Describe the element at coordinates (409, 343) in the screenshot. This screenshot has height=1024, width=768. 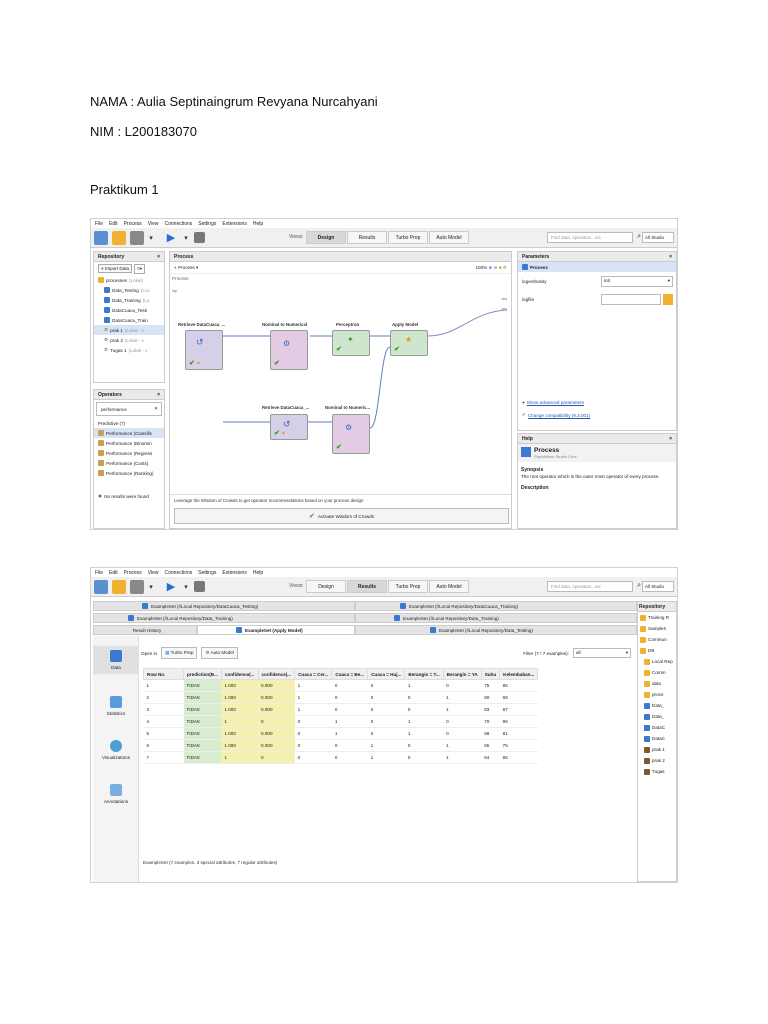
I see `apply-model-operator: ★ ✔` at that location.